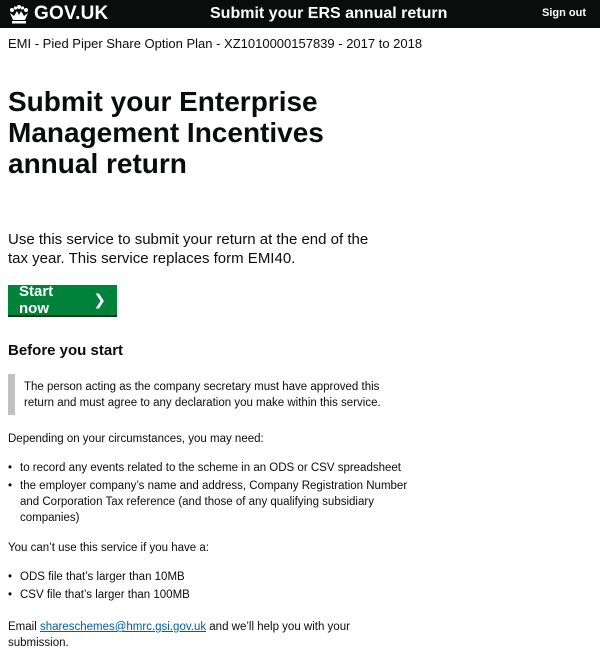  I want to click on list-item: ODS file that’s larger than 10MB, so click(208, 577).